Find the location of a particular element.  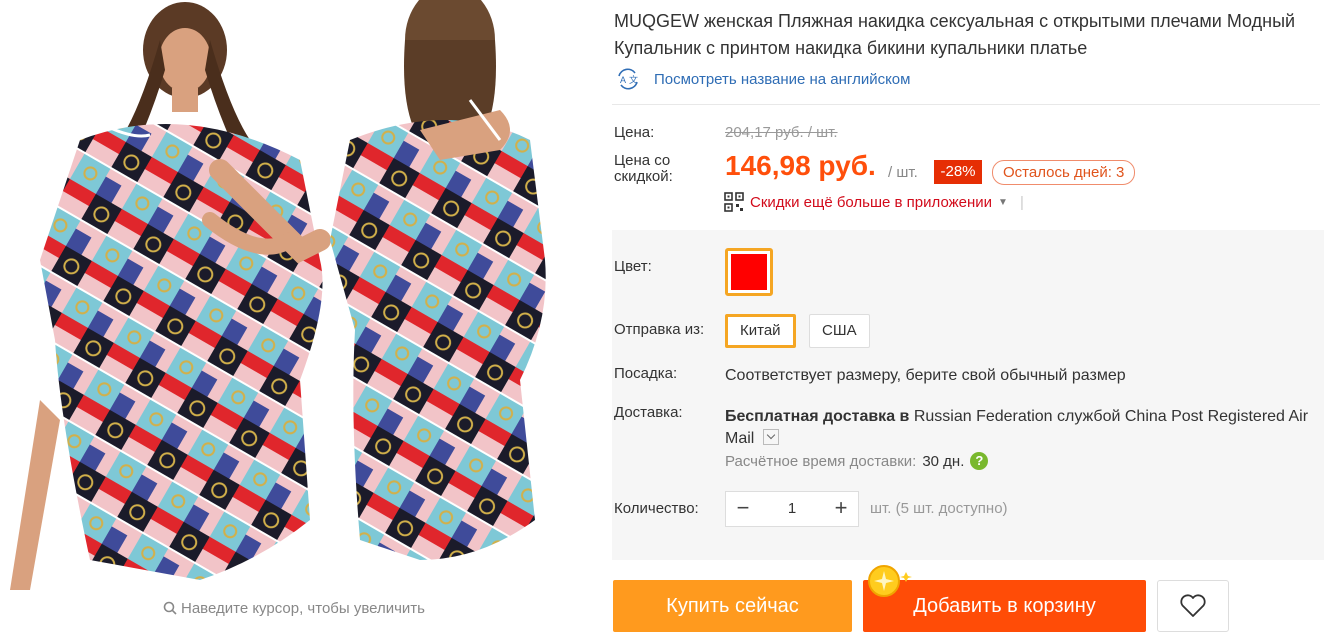

quantity-decrease-button: − is located at coordinates (743, 509).